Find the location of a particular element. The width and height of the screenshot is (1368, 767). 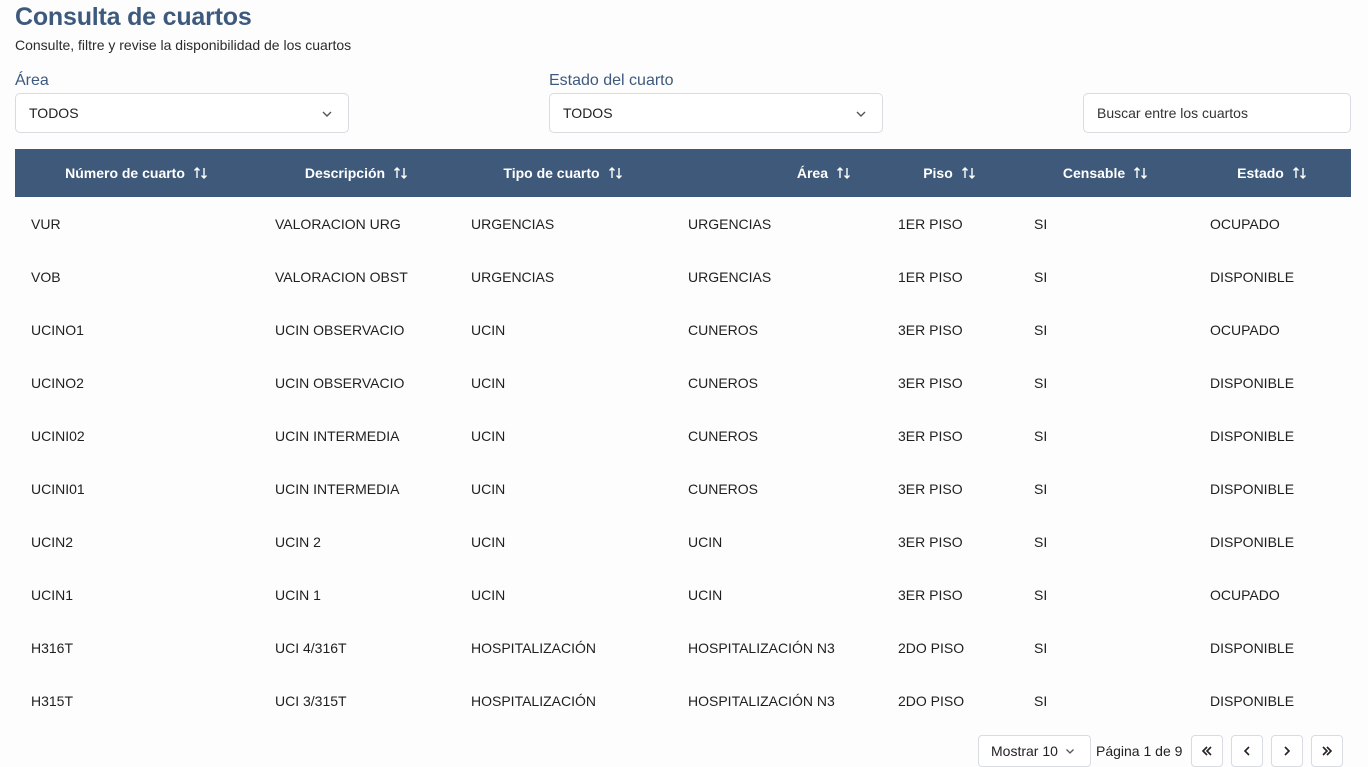

column-header-piso: Piso is located at coordinates (950, 173).